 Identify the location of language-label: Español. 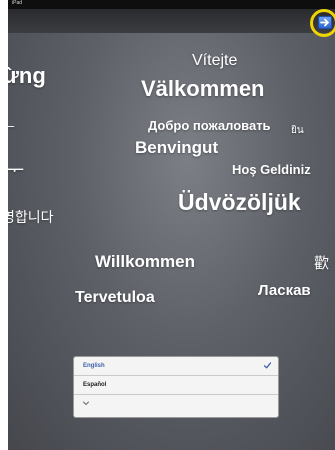
(95, 385).